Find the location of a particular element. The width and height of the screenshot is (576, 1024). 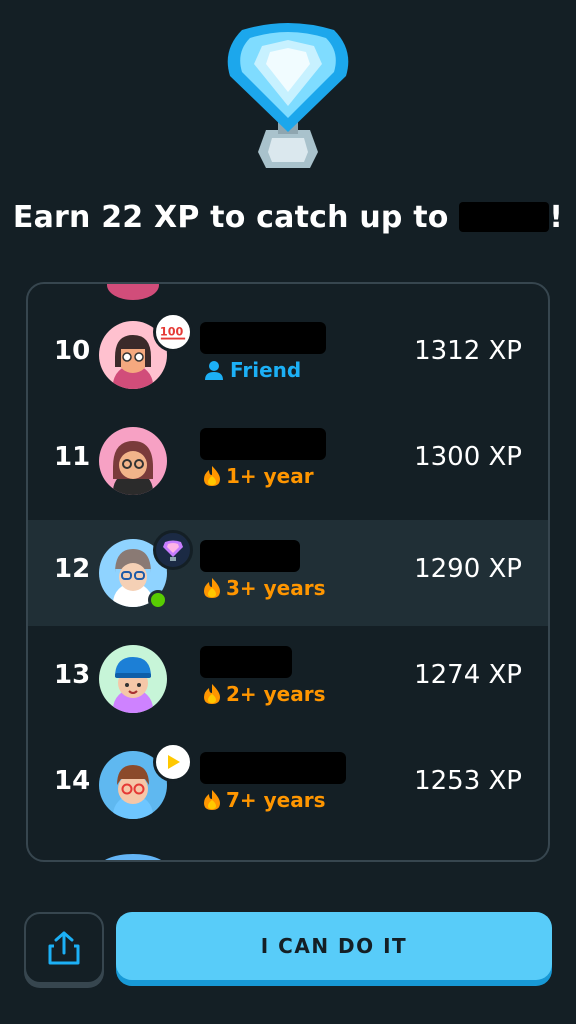

streak-text: 7+ years is located at coordinates (276, 800).